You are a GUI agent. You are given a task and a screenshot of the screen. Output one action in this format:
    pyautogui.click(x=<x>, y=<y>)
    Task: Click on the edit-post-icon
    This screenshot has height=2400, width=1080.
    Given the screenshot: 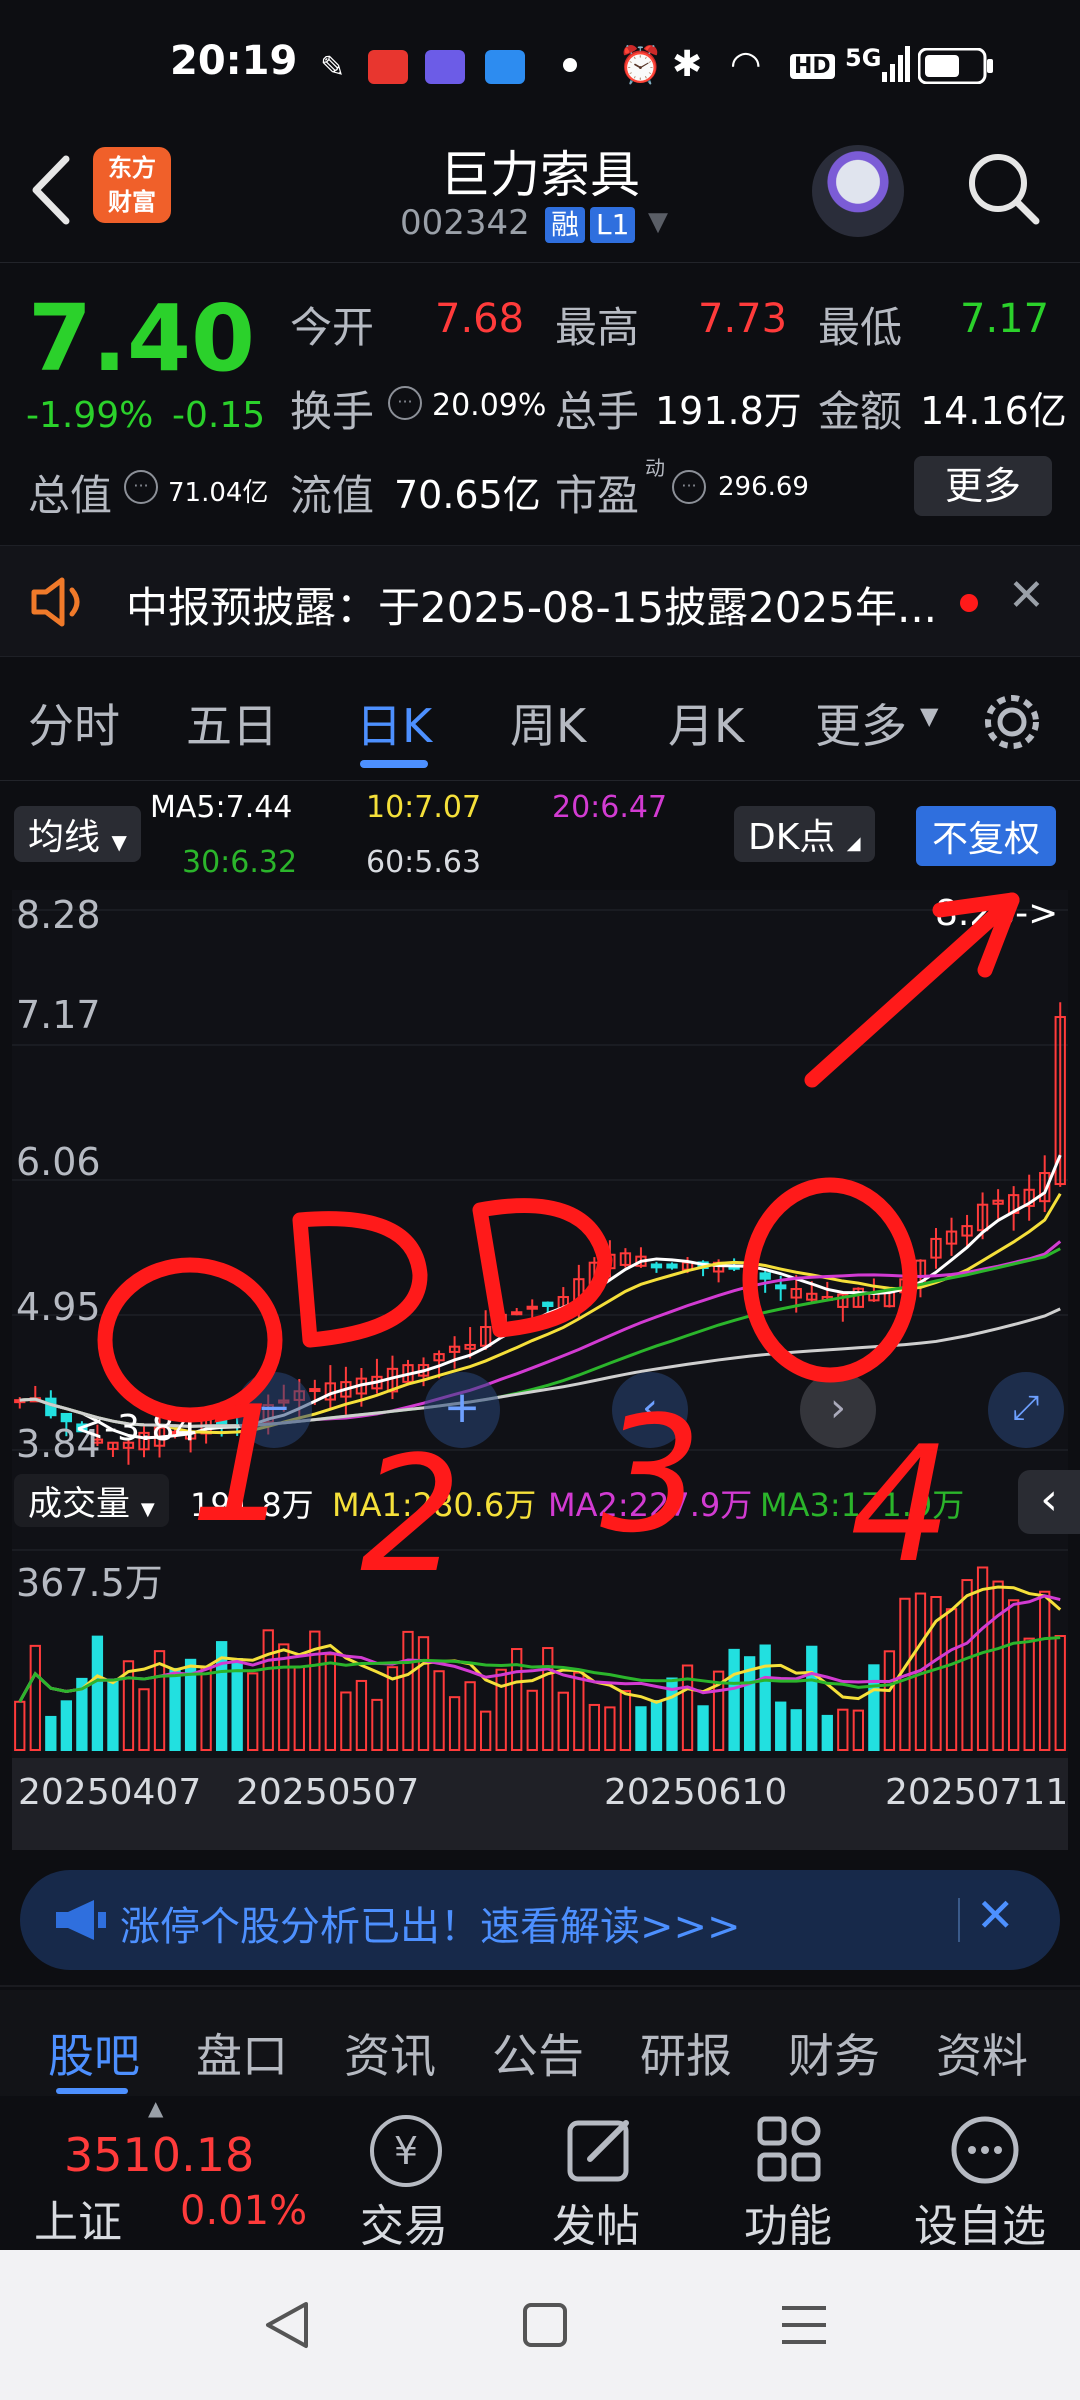 What is the action you would take?
    pyautogui.click(x=600, y=2149)
    